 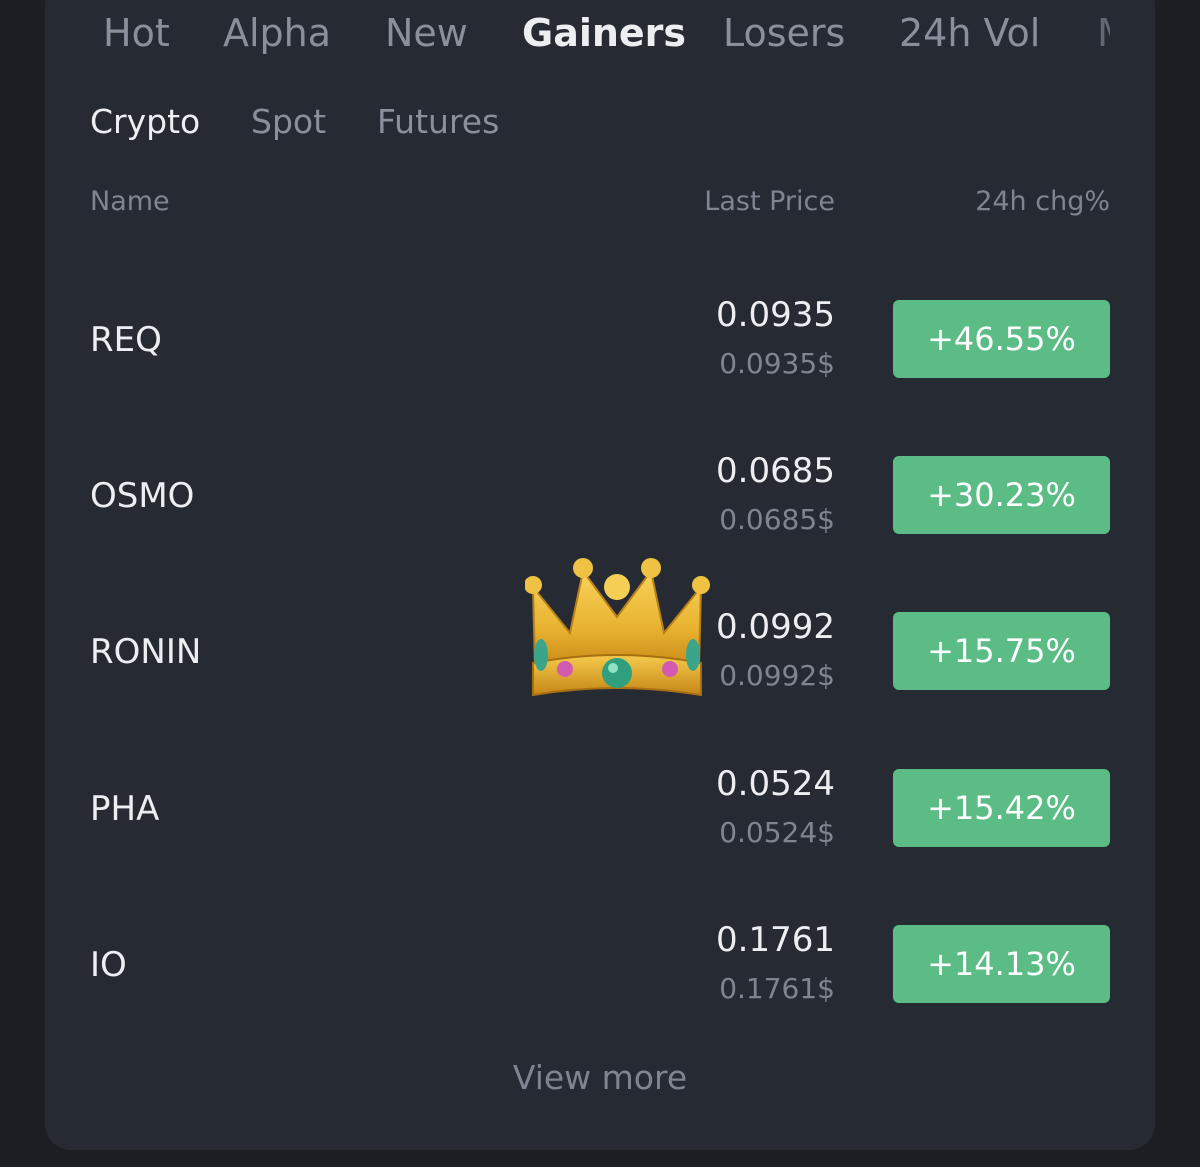 What do you see at coordinates (600, 347) in the screenshot?
I see `table-row: REQ 0.0935 0.0935$ +46.55%` at bounding box center [600, 347].